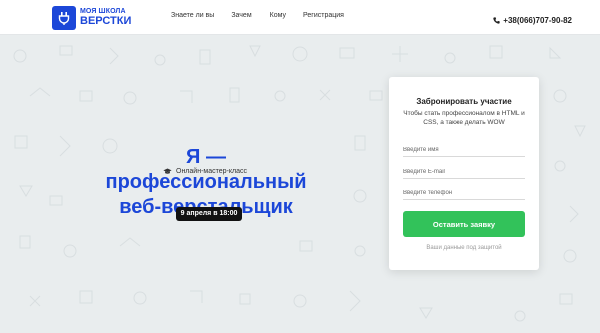  I want to click on phone-field, so click(464, 193).